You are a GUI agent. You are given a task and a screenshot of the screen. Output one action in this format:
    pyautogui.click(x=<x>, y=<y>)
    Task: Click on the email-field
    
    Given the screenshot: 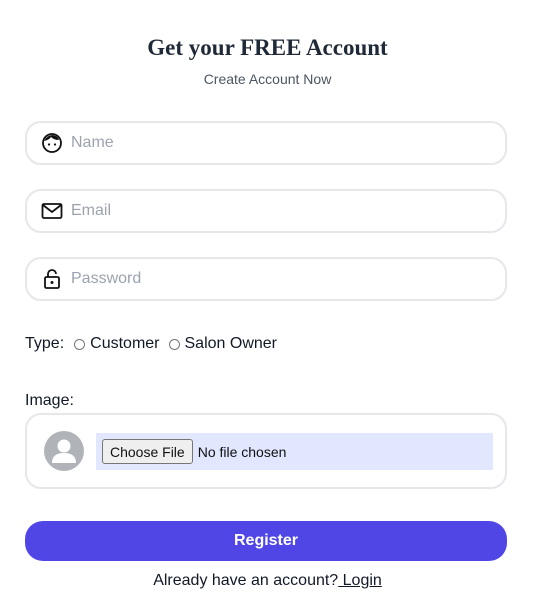 What is the action you would take?
    pyautogui.click(x=266, y=211)
    